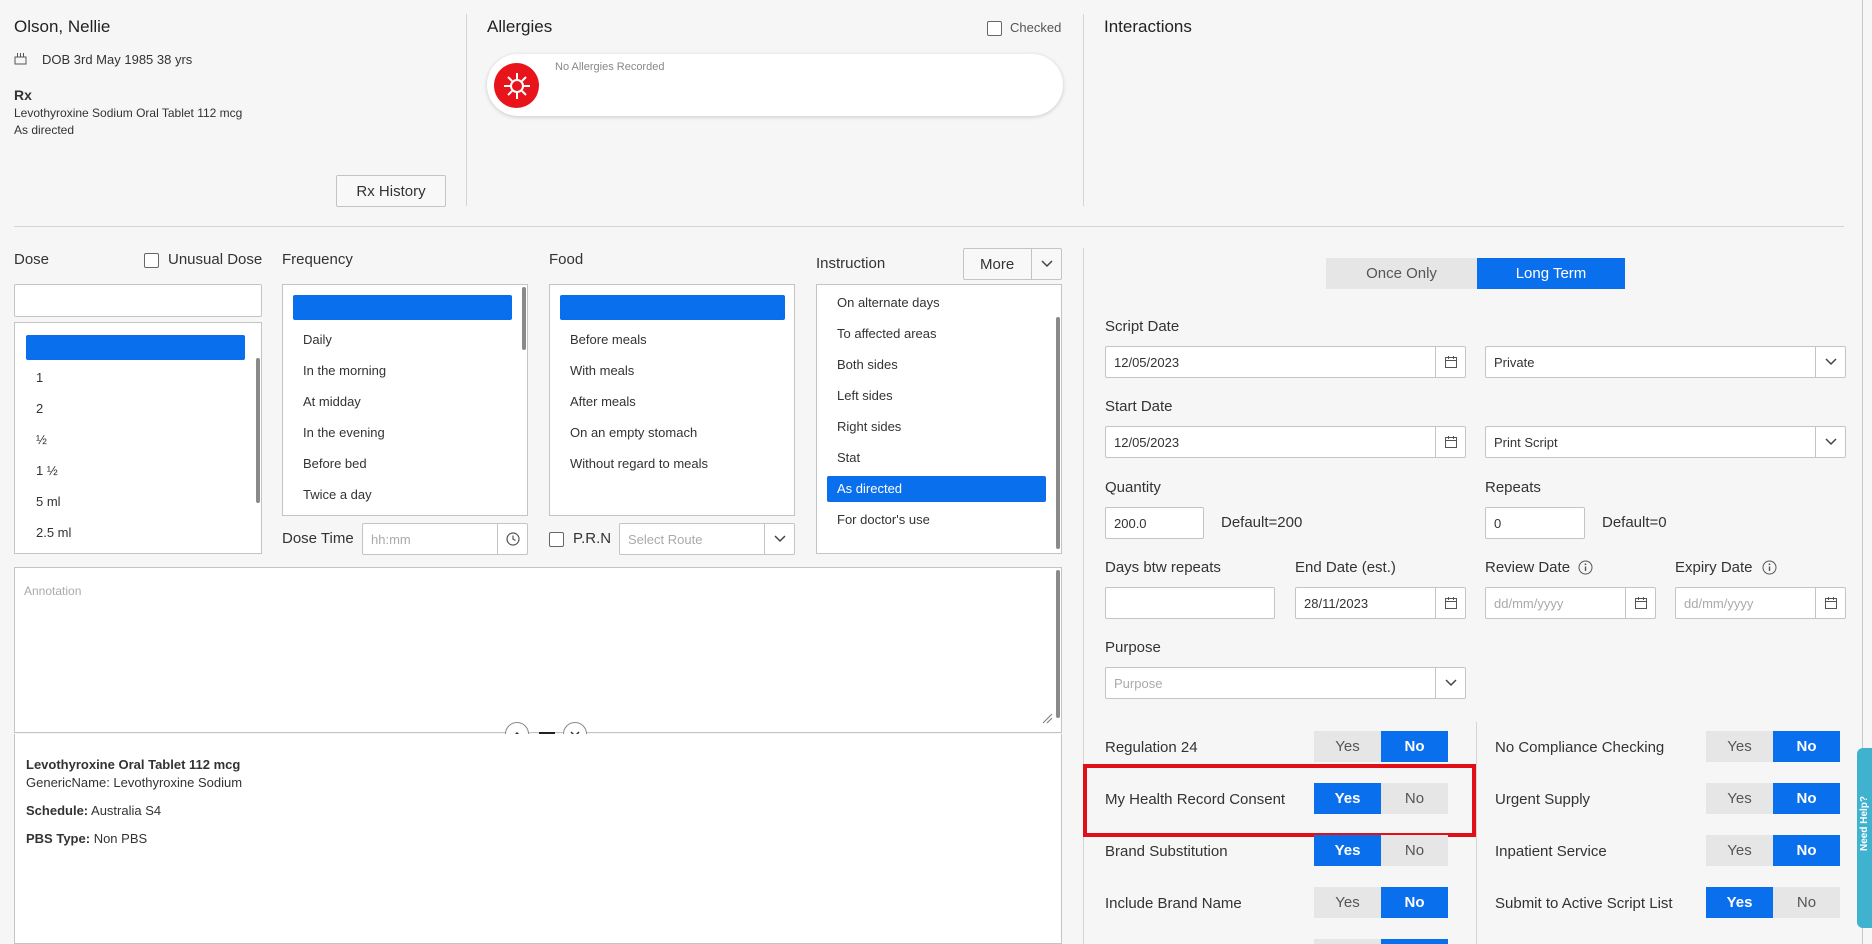 The image size is (1872, 944). I want to click on review-date-input: dd/mm/yyyy, so click(1570, 603).